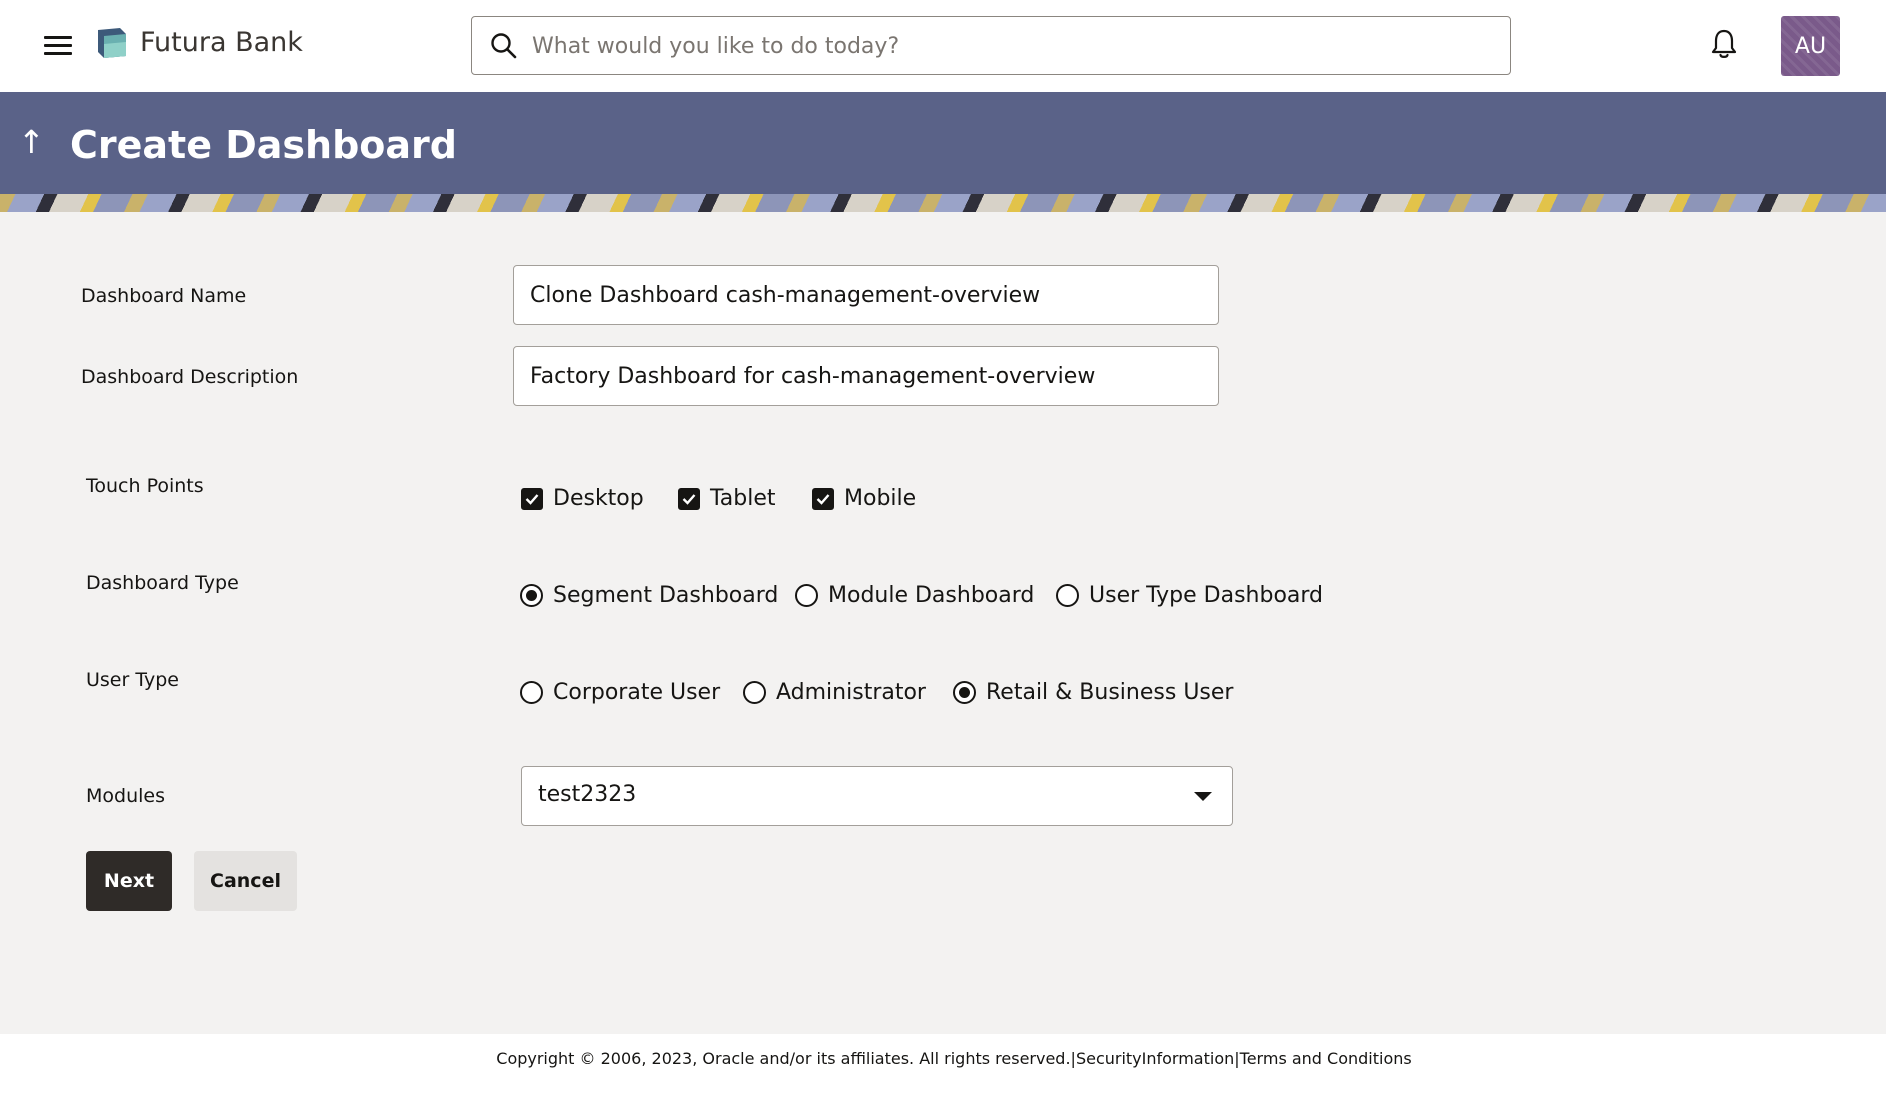 The image size is (1896, 1104). I want to click on modules-label: Modules, so click(125, 796).